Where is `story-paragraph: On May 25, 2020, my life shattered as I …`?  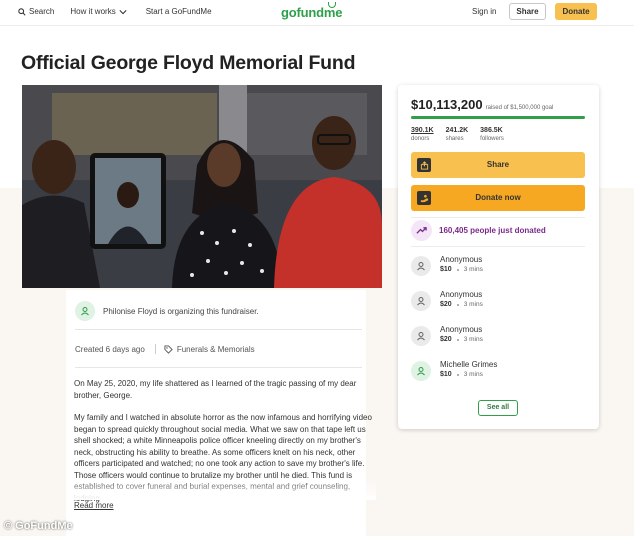 story-paragraph: On May 25, 2020, my life shattered as I … is located at coordinates (215, 389).